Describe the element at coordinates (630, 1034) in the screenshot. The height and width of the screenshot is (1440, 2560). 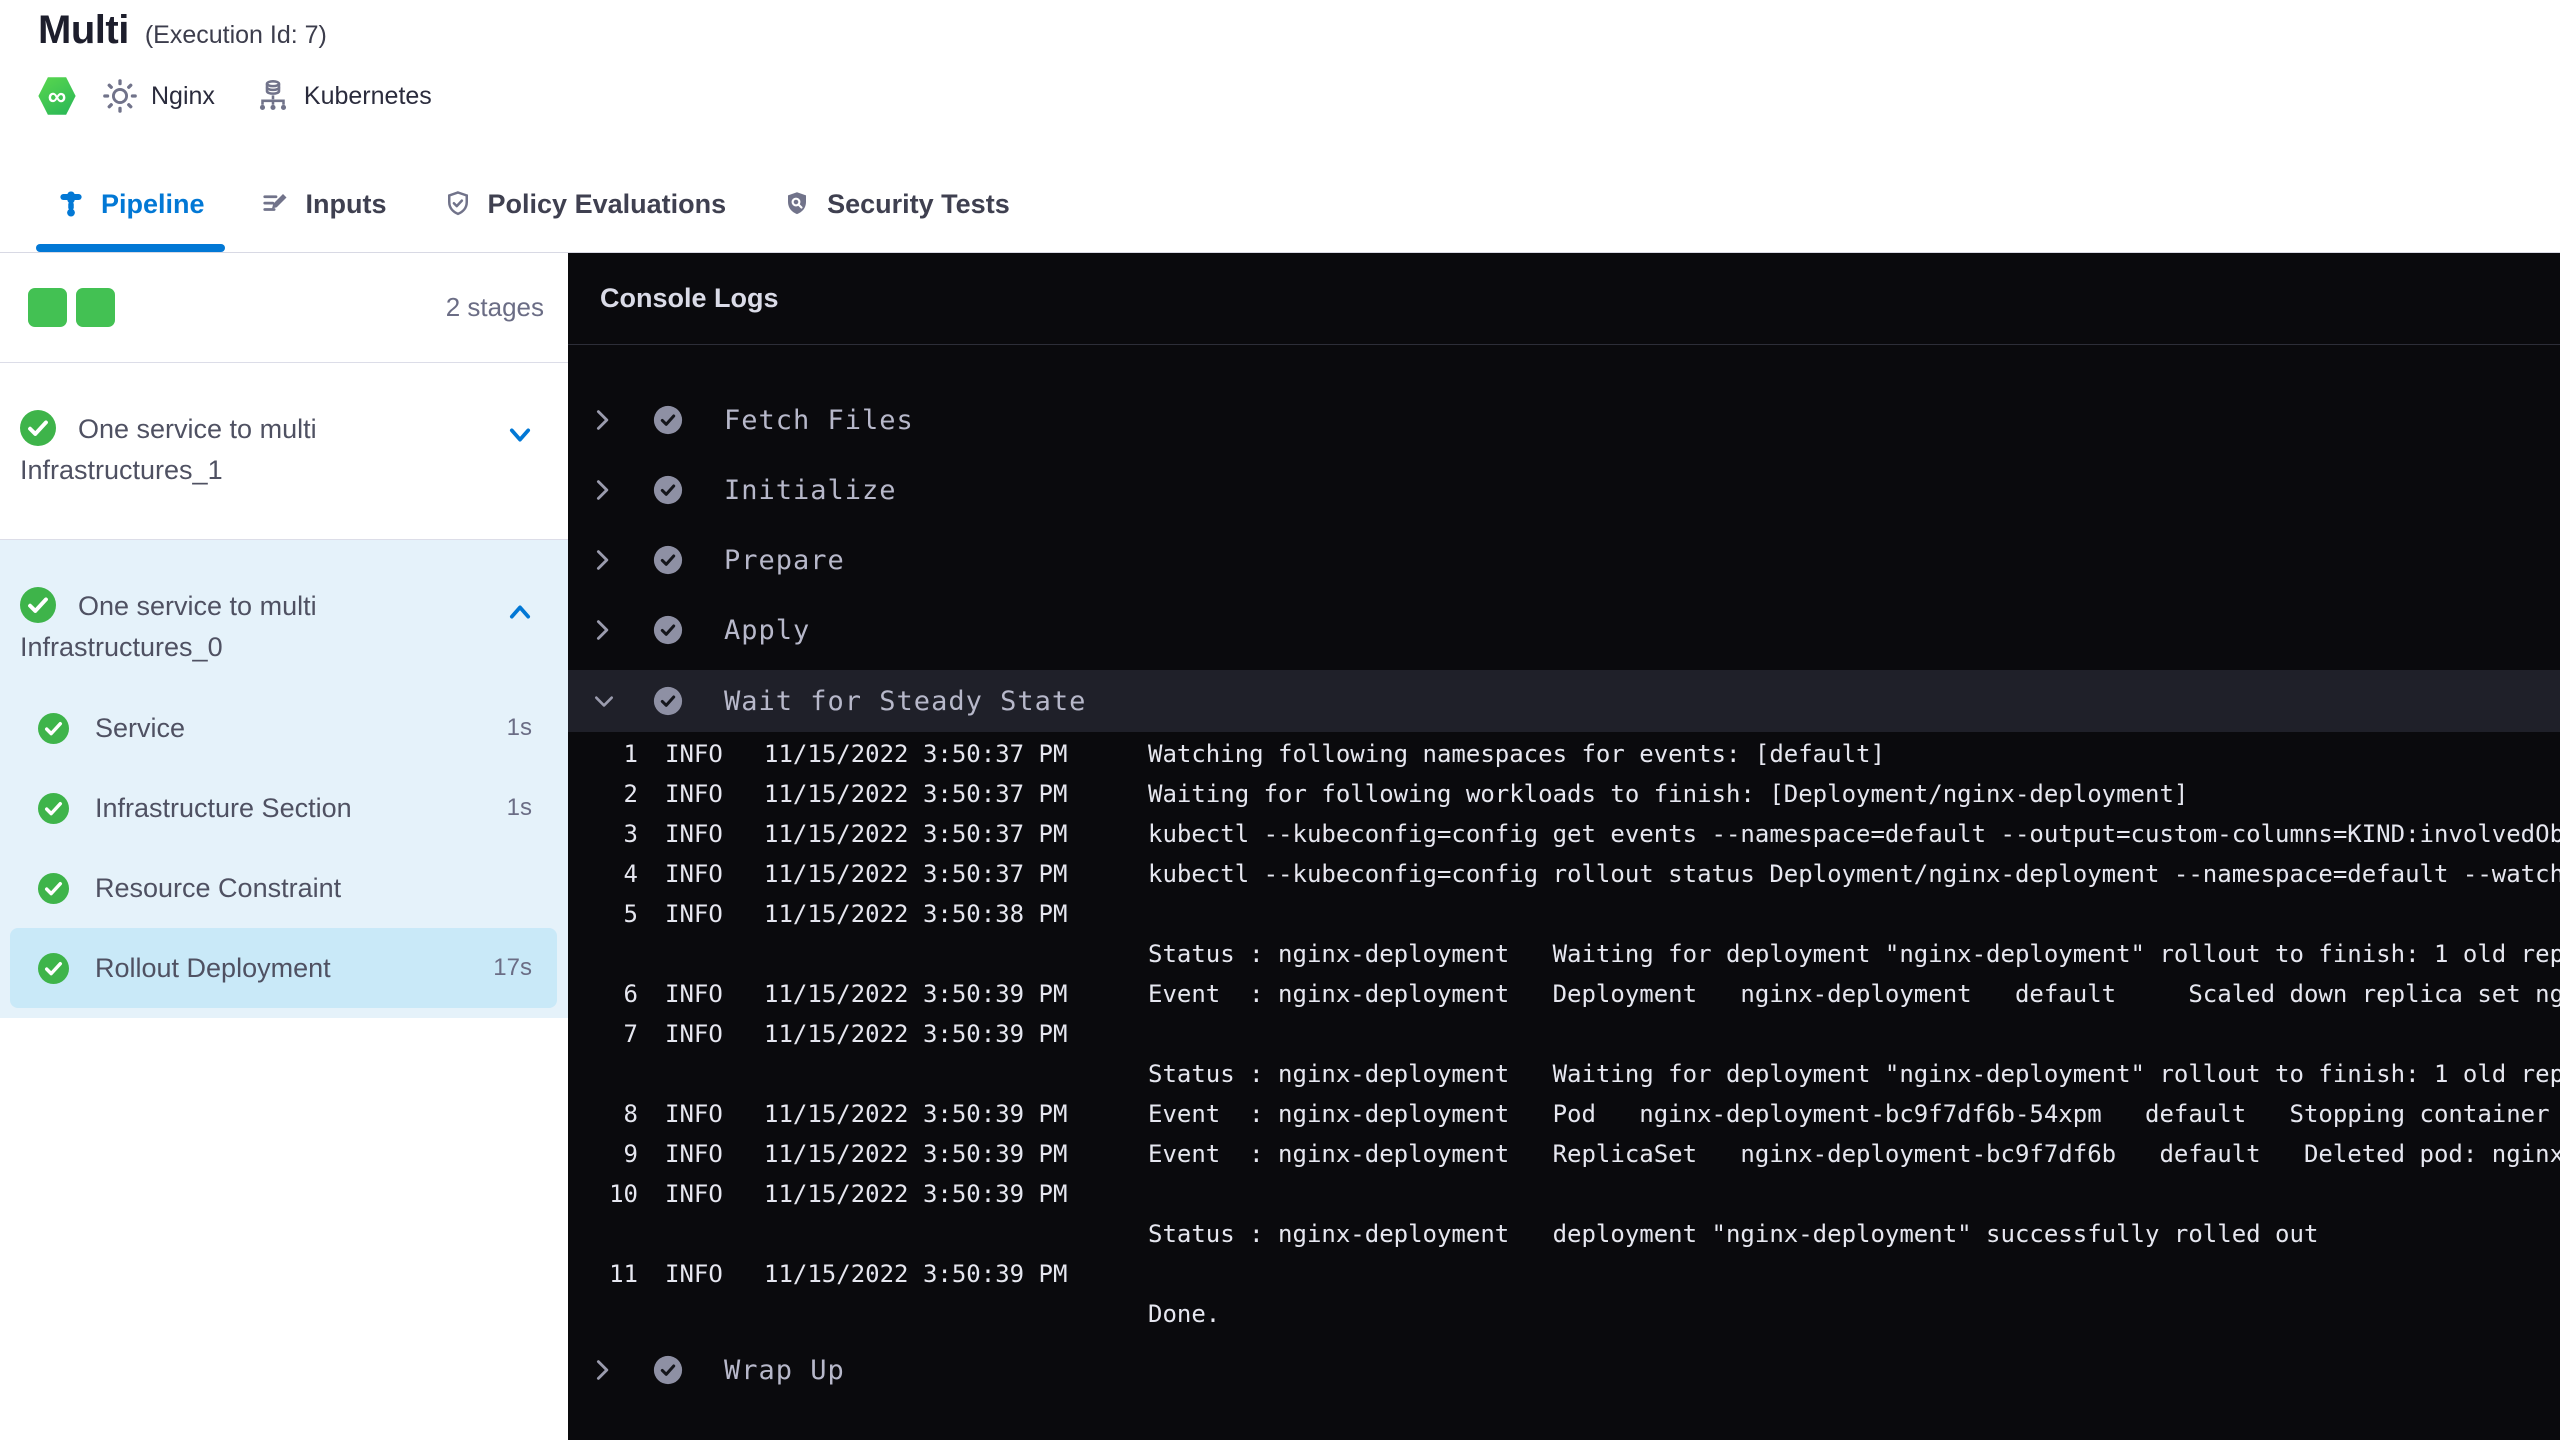
I see `log-line-number: 7` at that location.